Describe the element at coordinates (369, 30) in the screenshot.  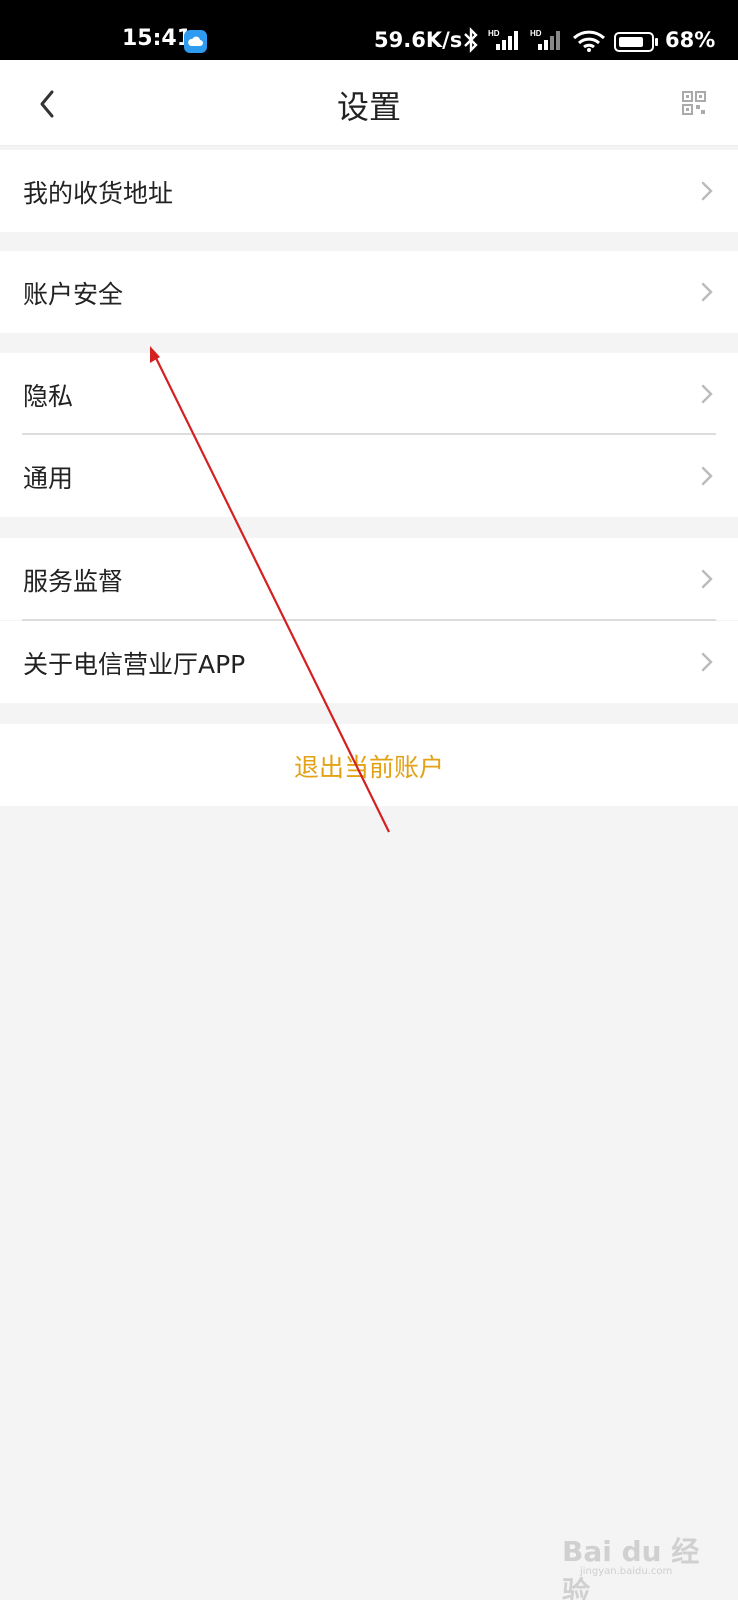
I see `status-bar: 15:41 59.6K/s HD HD 68%` at that location.